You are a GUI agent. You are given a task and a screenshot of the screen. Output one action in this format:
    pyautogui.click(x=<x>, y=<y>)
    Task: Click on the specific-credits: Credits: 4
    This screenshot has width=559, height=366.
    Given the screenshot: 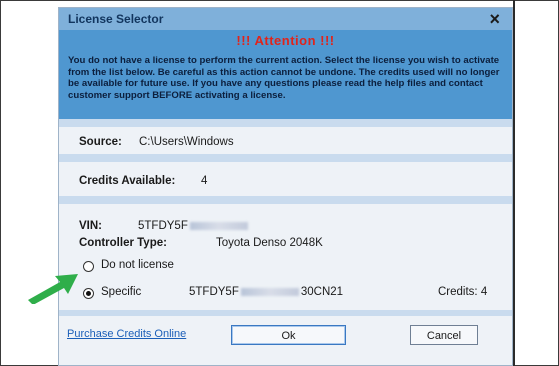 What is the action you would take?
    pyautogui.click(x=463, y=292)
    